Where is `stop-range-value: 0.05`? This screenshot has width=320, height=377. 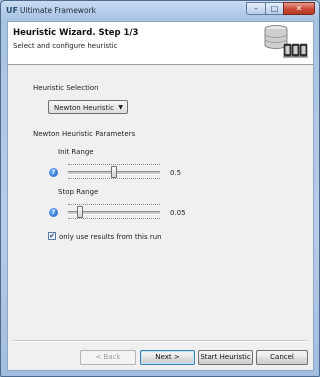
stop-range-value: 0.05 is located at coordinates (178, 213).